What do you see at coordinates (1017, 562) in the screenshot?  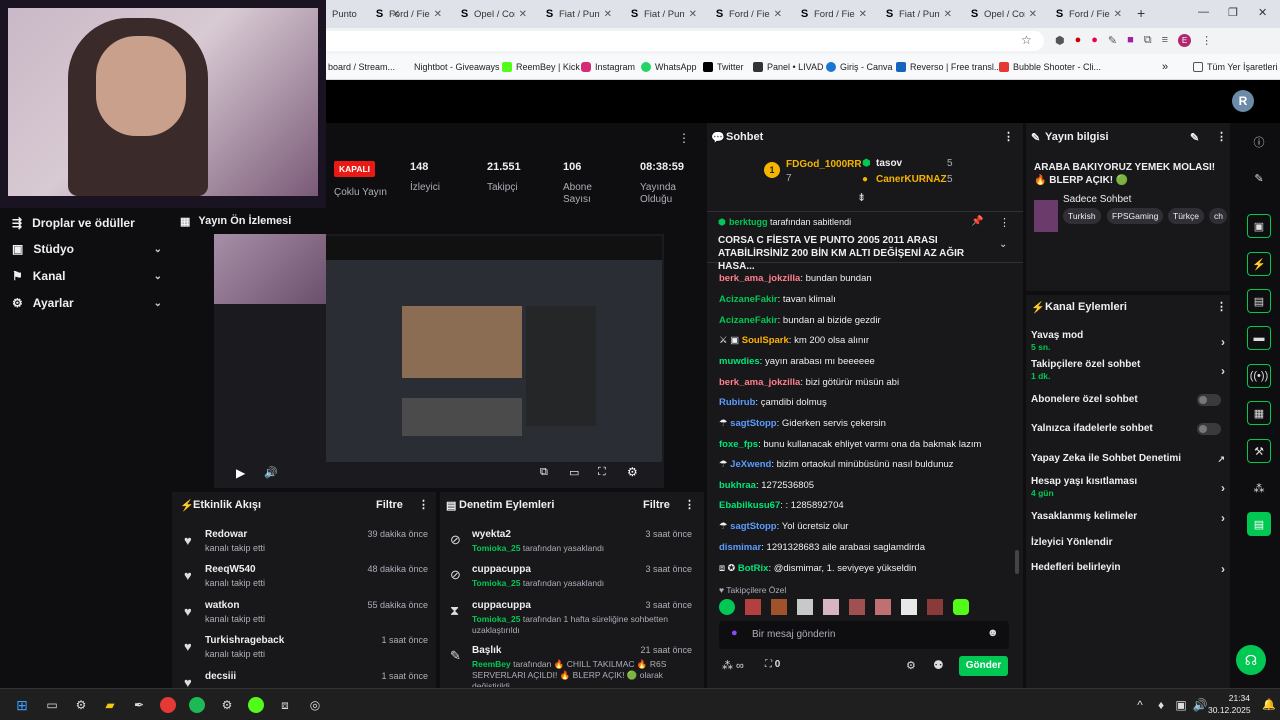 I see `chat-scrollbar` at bounding box center [1017, 562].